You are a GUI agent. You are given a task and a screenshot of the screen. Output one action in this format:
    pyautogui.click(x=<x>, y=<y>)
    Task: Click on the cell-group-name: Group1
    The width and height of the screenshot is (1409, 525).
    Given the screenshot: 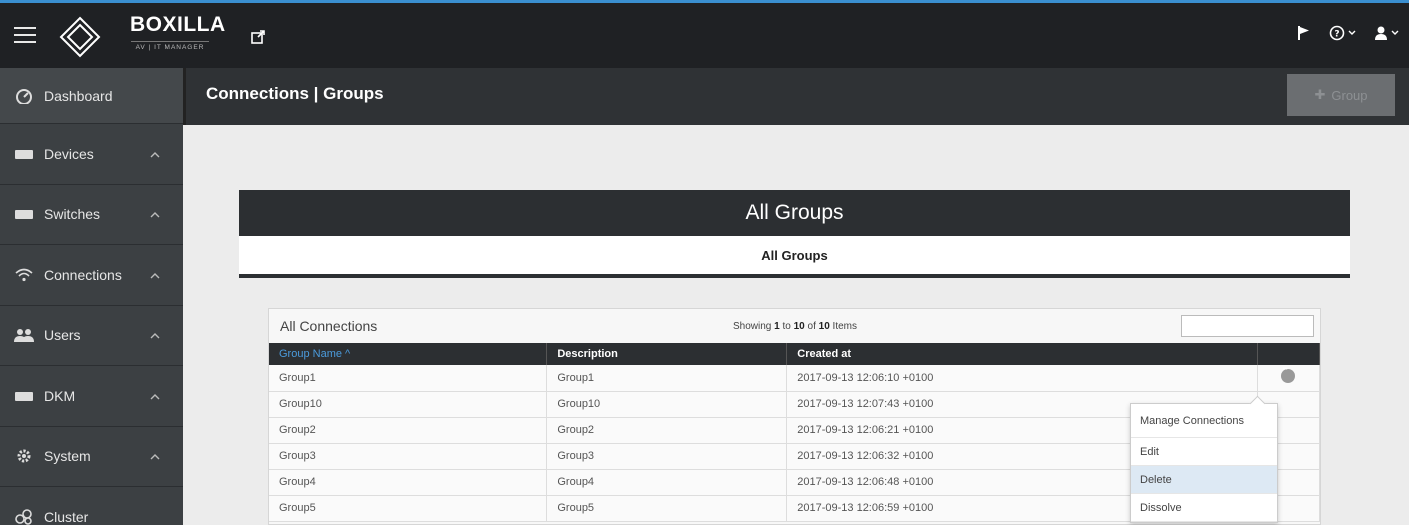 What is the action you would take?
    pyautogui.click(x=408, y=378)
    